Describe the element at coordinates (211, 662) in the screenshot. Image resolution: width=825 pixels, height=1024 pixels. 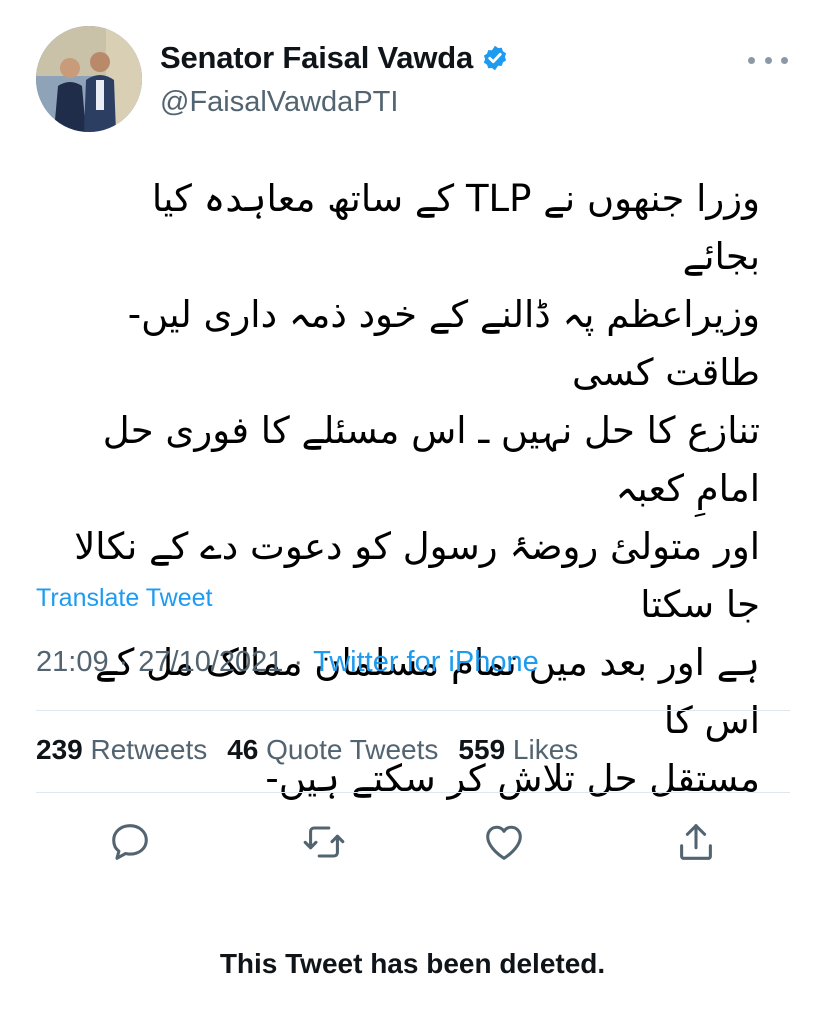
I see `tweet-date: 27/10/2021` at that location.